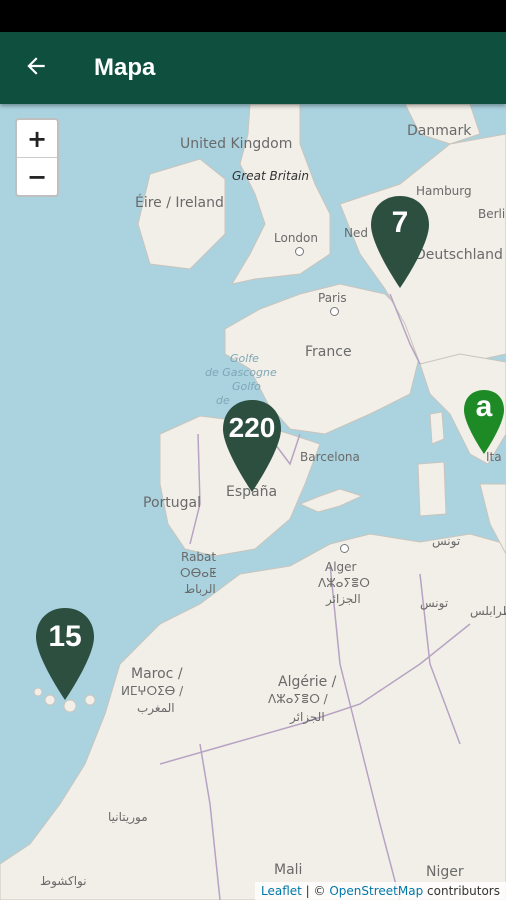 Image resolution: width=506 pixels, height=900 pixels. Describe the element at coordinates (488, 611) in the screenshot. I see `label-tripoli-arabic: طرابلس` at that location.